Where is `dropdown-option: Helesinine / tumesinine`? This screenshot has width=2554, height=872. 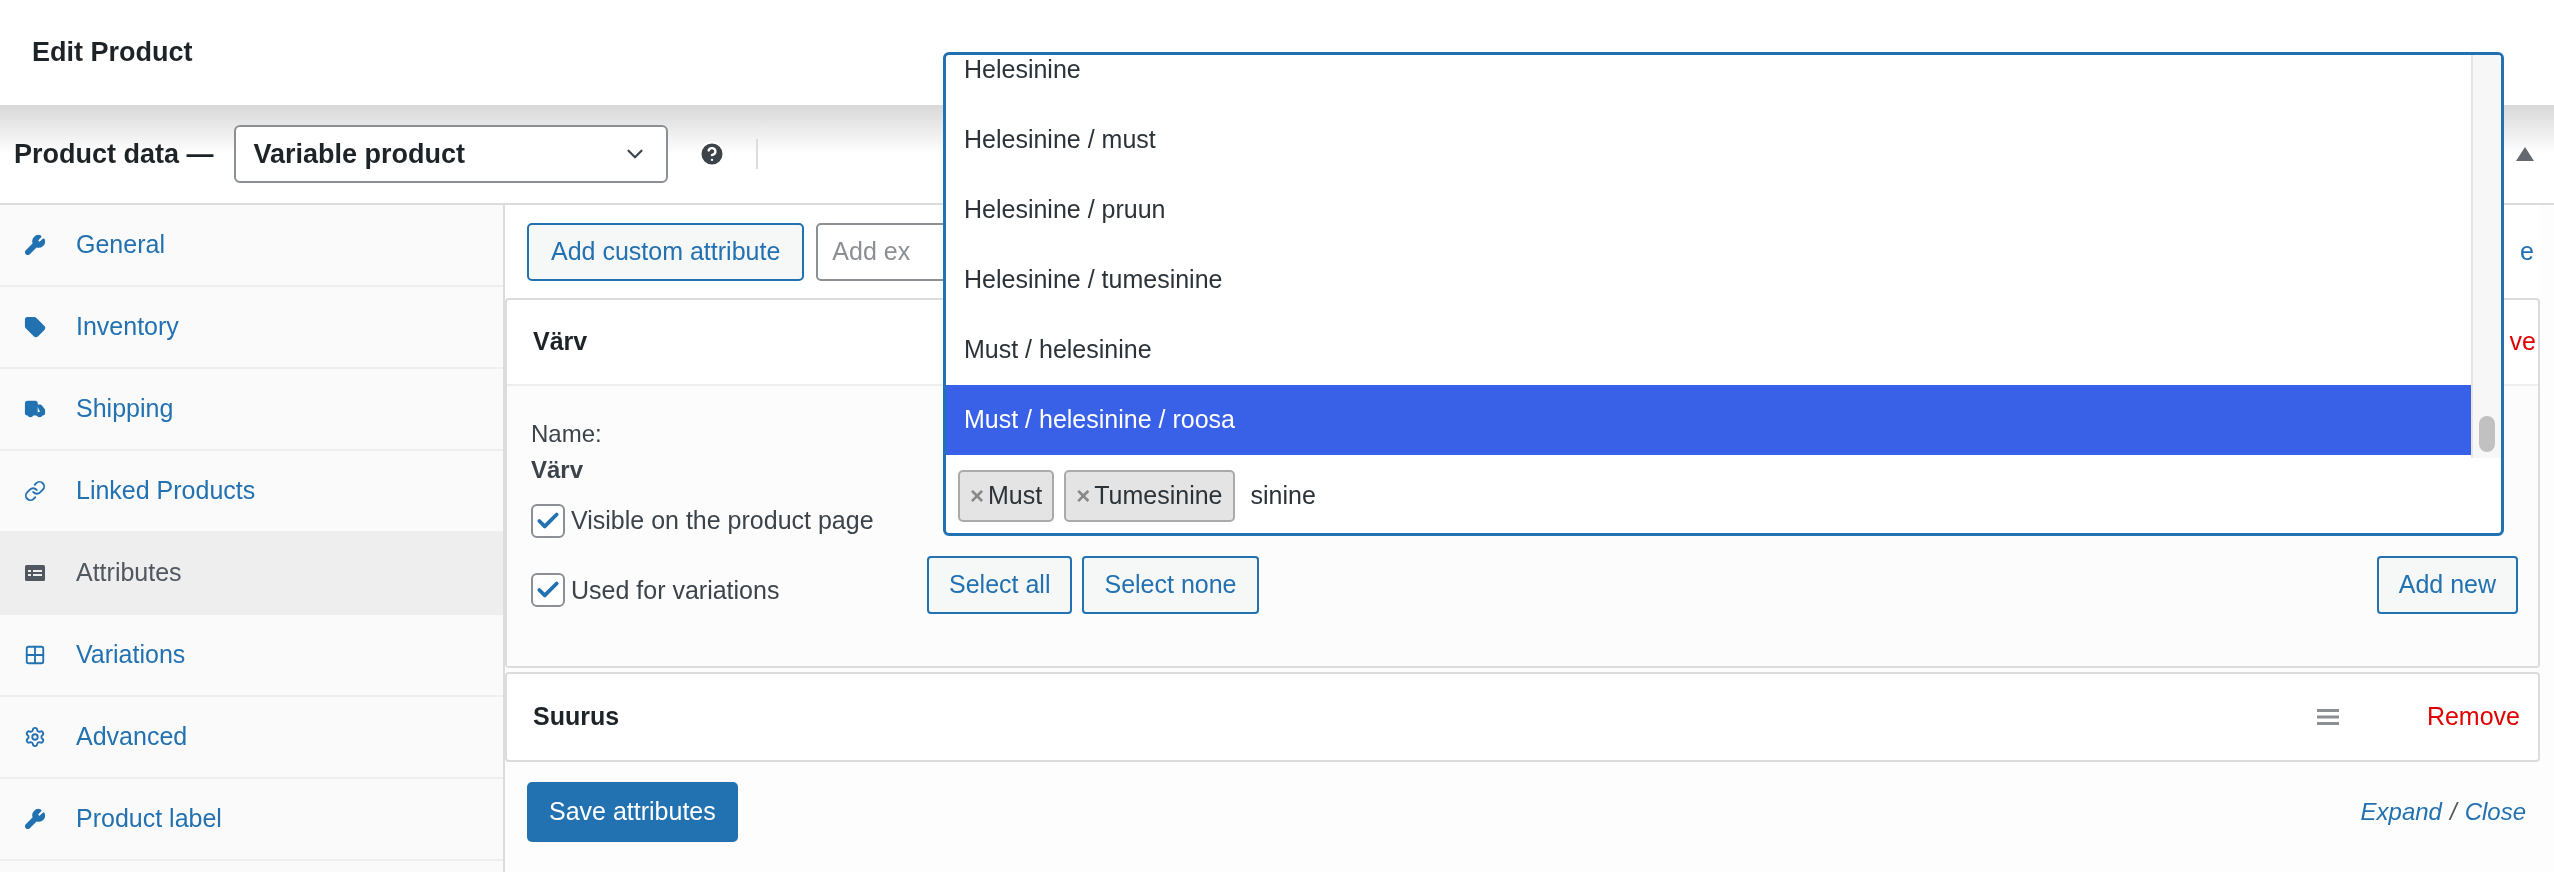 dropdown-option: Helesinine / tumesinine is located at coordinates (1708, 280).